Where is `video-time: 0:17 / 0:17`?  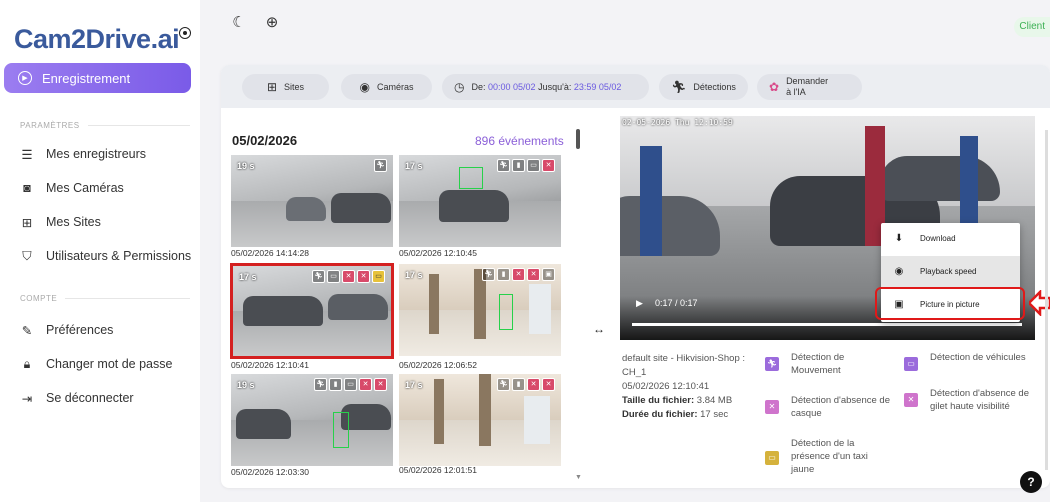 video-time: 0:17 / 0:17 is located at coordinates (676, 303).